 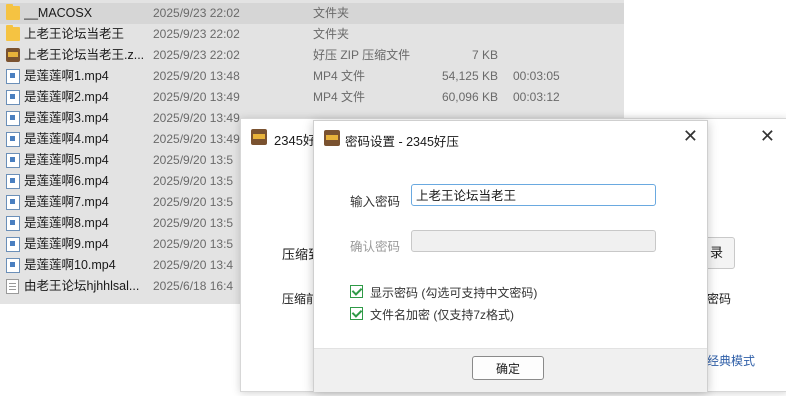 I want to click on password-input: 上老王论坛当老王, so click(x=533, y=195).